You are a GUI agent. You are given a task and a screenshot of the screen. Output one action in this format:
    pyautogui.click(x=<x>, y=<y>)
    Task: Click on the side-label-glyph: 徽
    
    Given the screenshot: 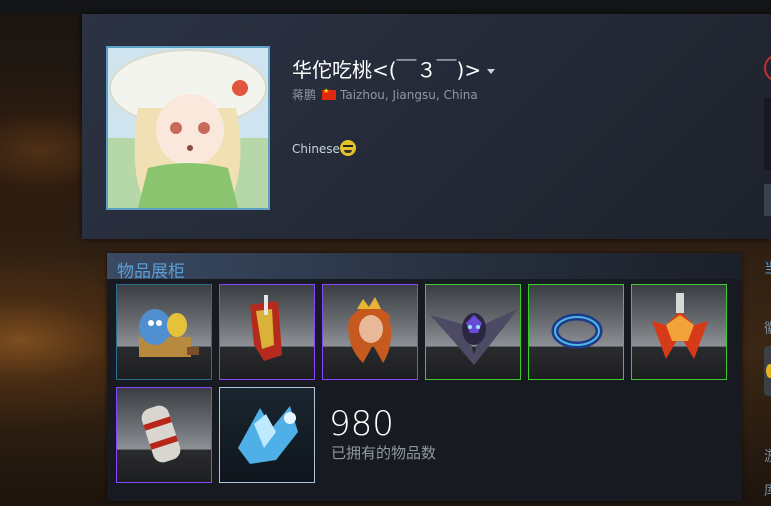 What is the action you would take?
    pyautogui.click(x=767, y=328)
    